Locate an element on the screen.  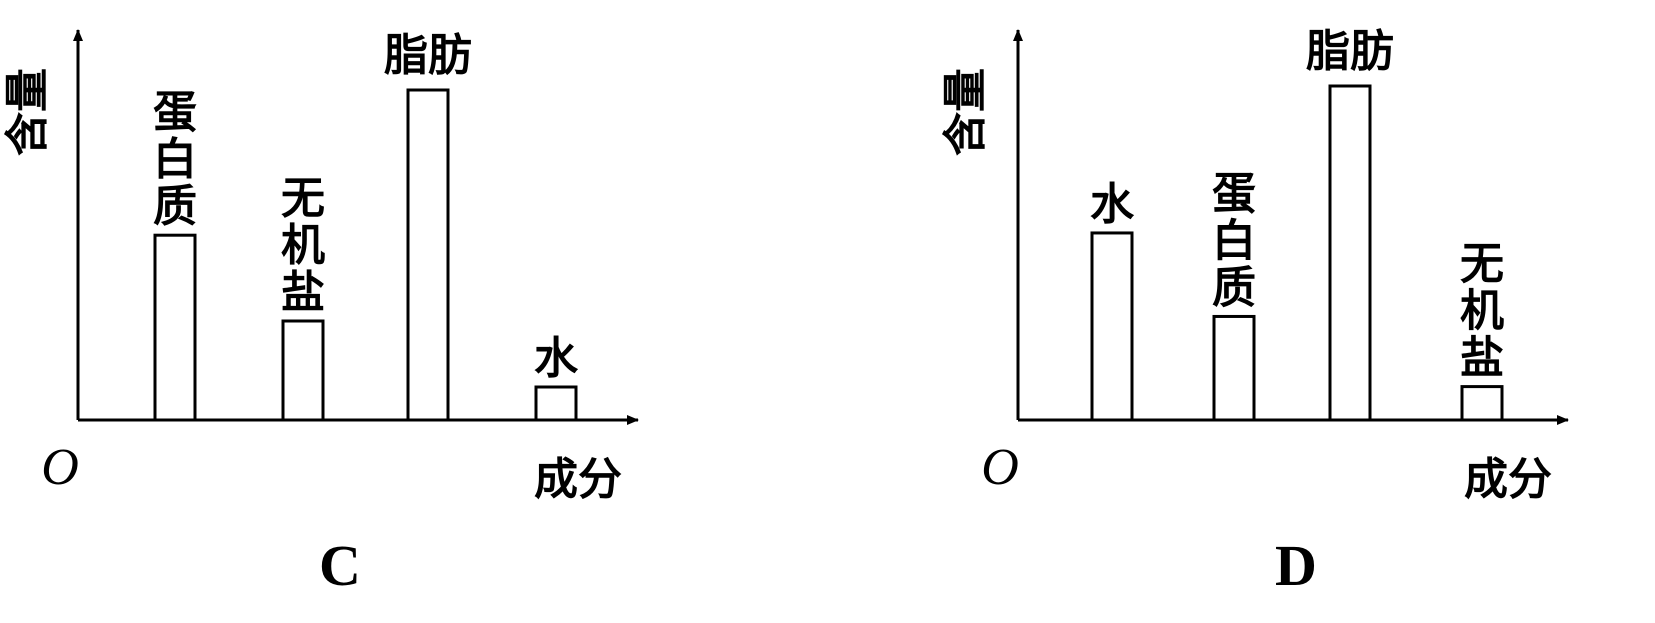
panel-caption: C is located at coordinates (340, 565).